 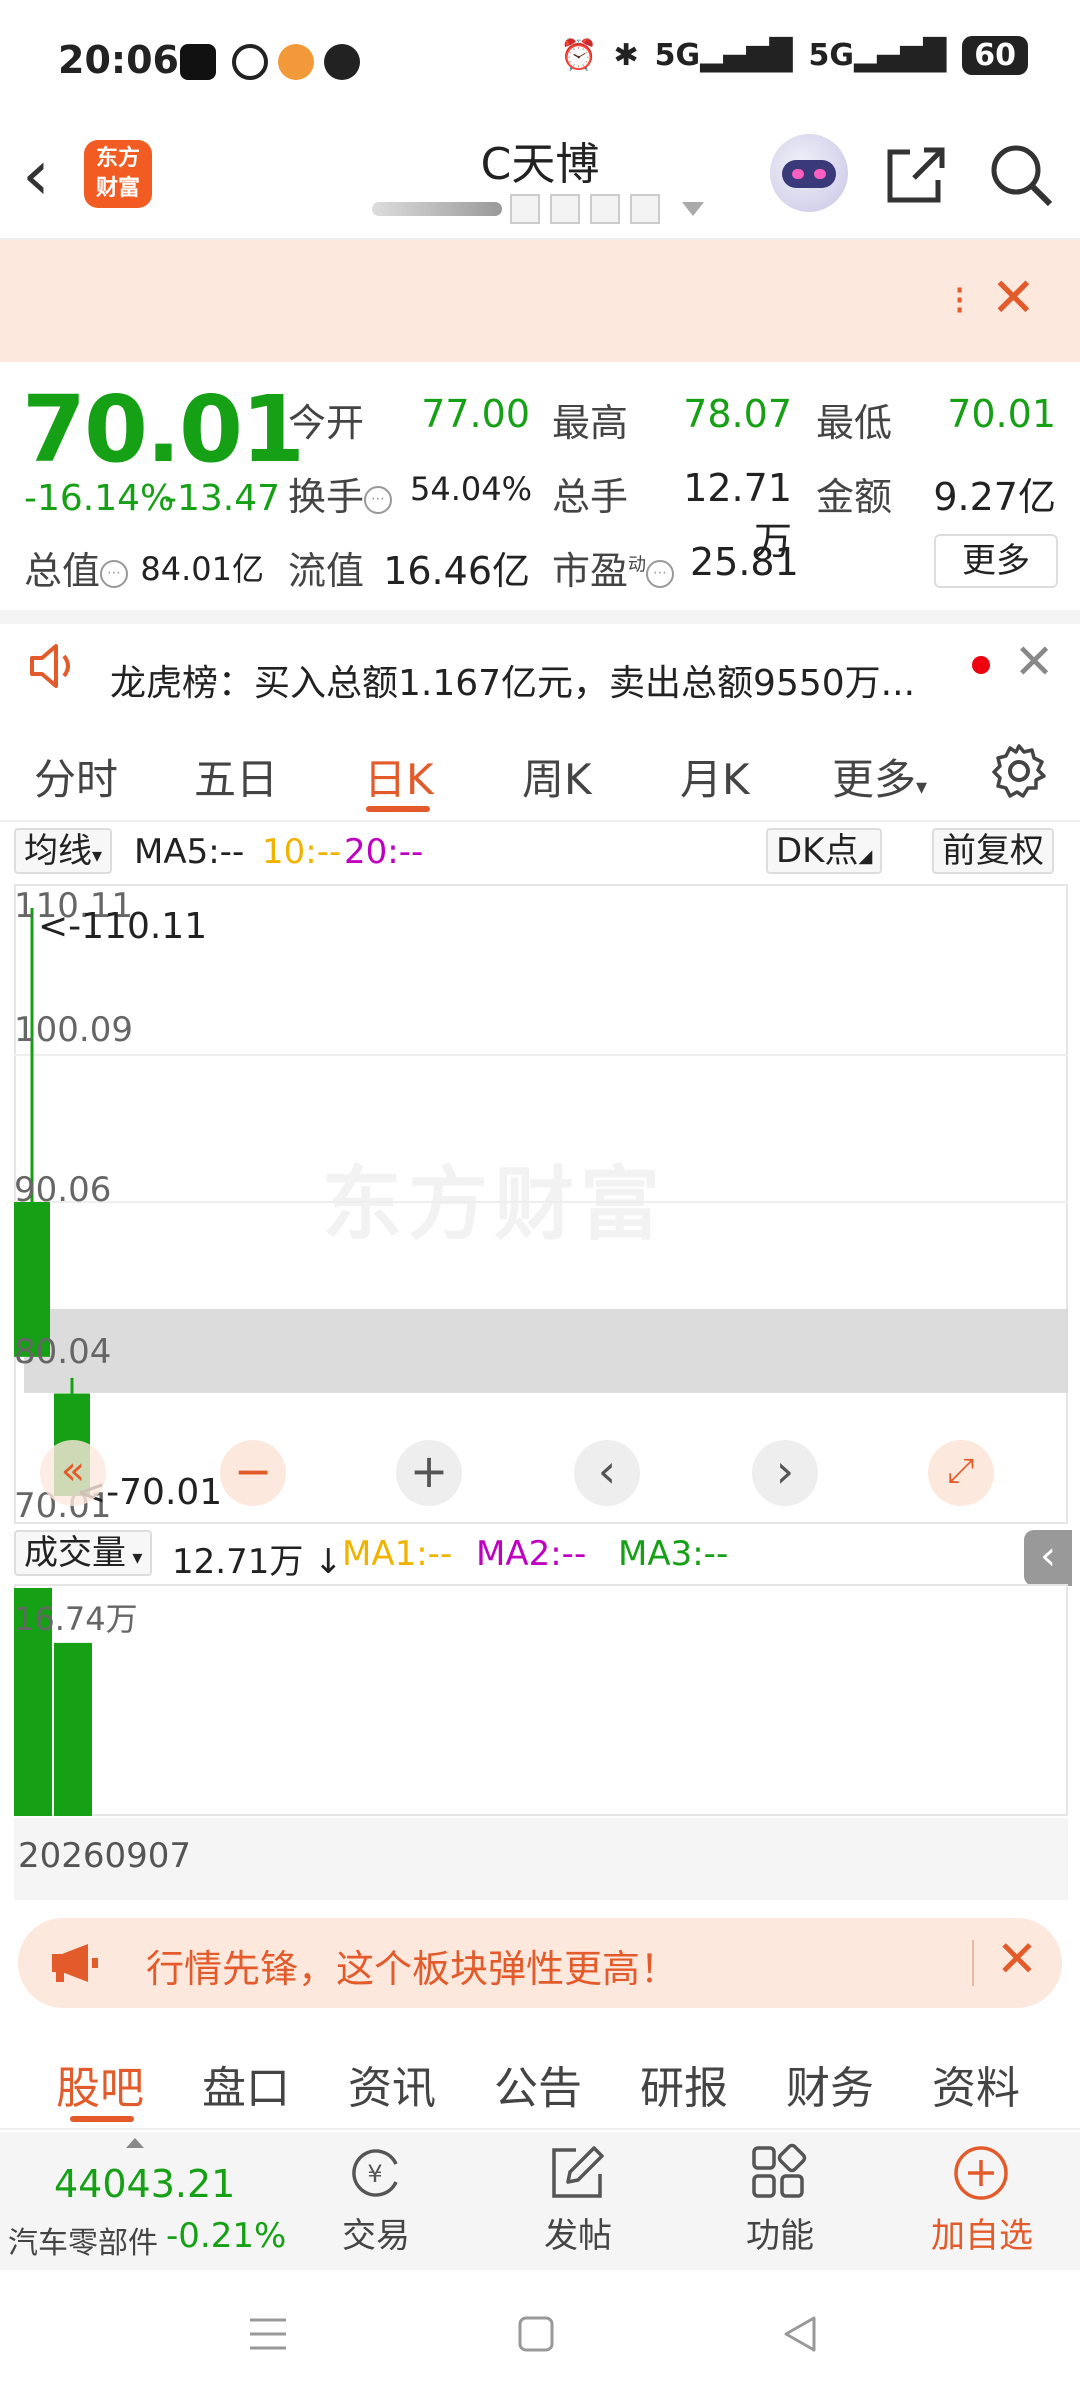 I want to click on menu-icon, so click(x=268, y=2334).